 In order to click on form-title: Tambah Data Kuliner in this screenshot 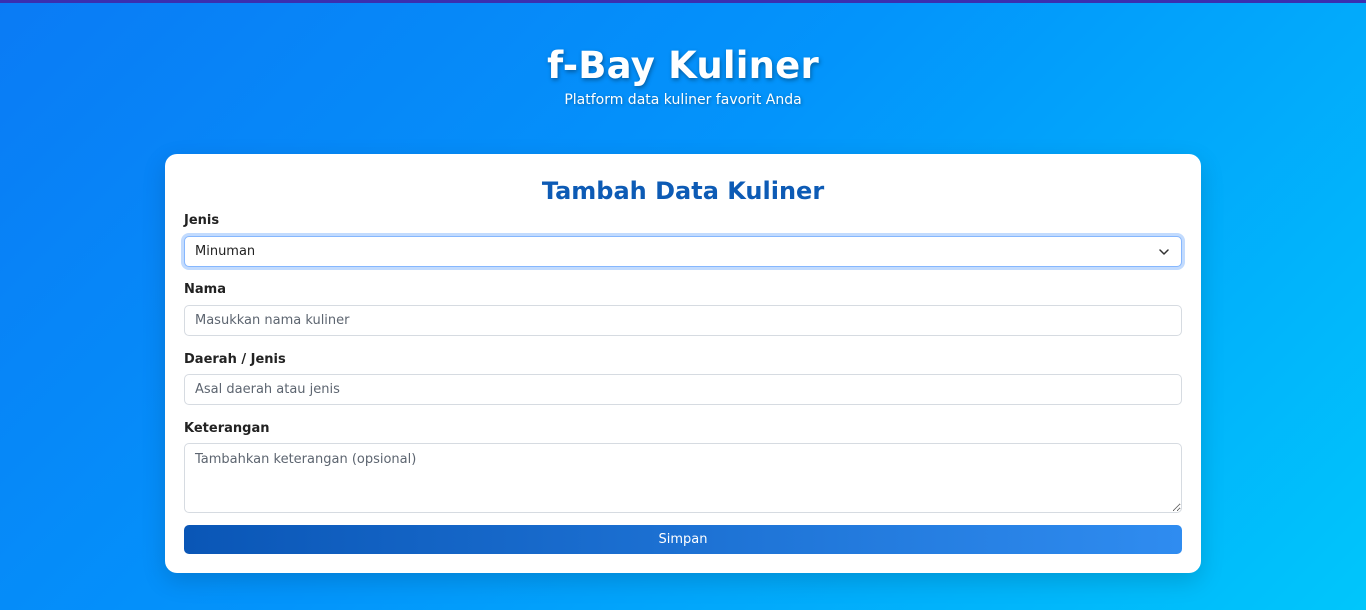, I will do `click(683, 191)`.